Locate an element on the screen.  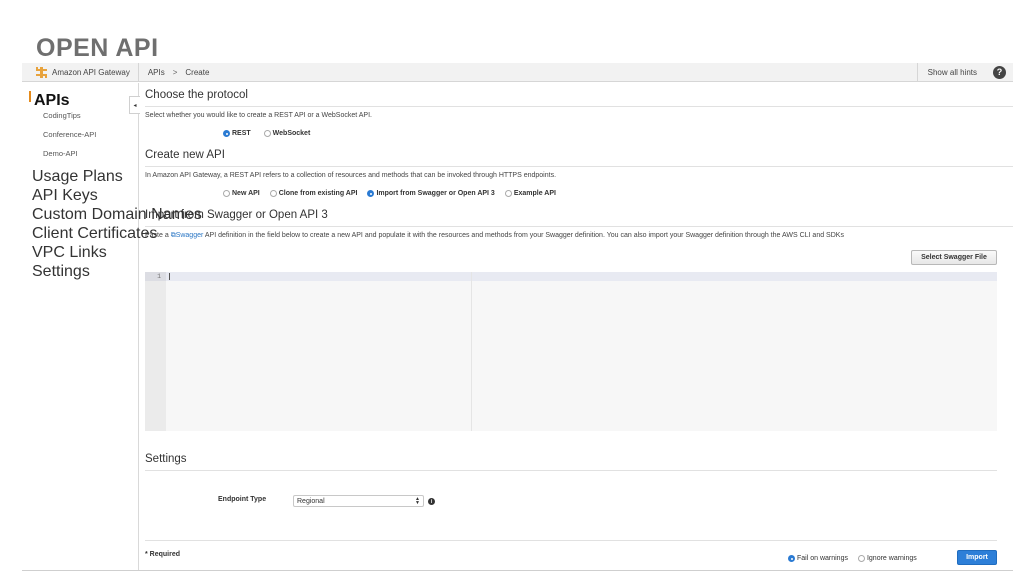
sidebar-item-codingtips: CodingTips is located at coordinates (62, 115).